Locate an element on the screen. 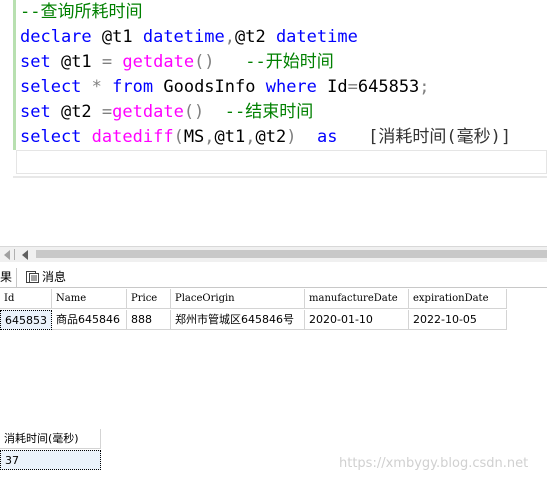 The width and height of the screenshot is (547, 483). code-token: --结束时间 is located at coordinates (269, 112).